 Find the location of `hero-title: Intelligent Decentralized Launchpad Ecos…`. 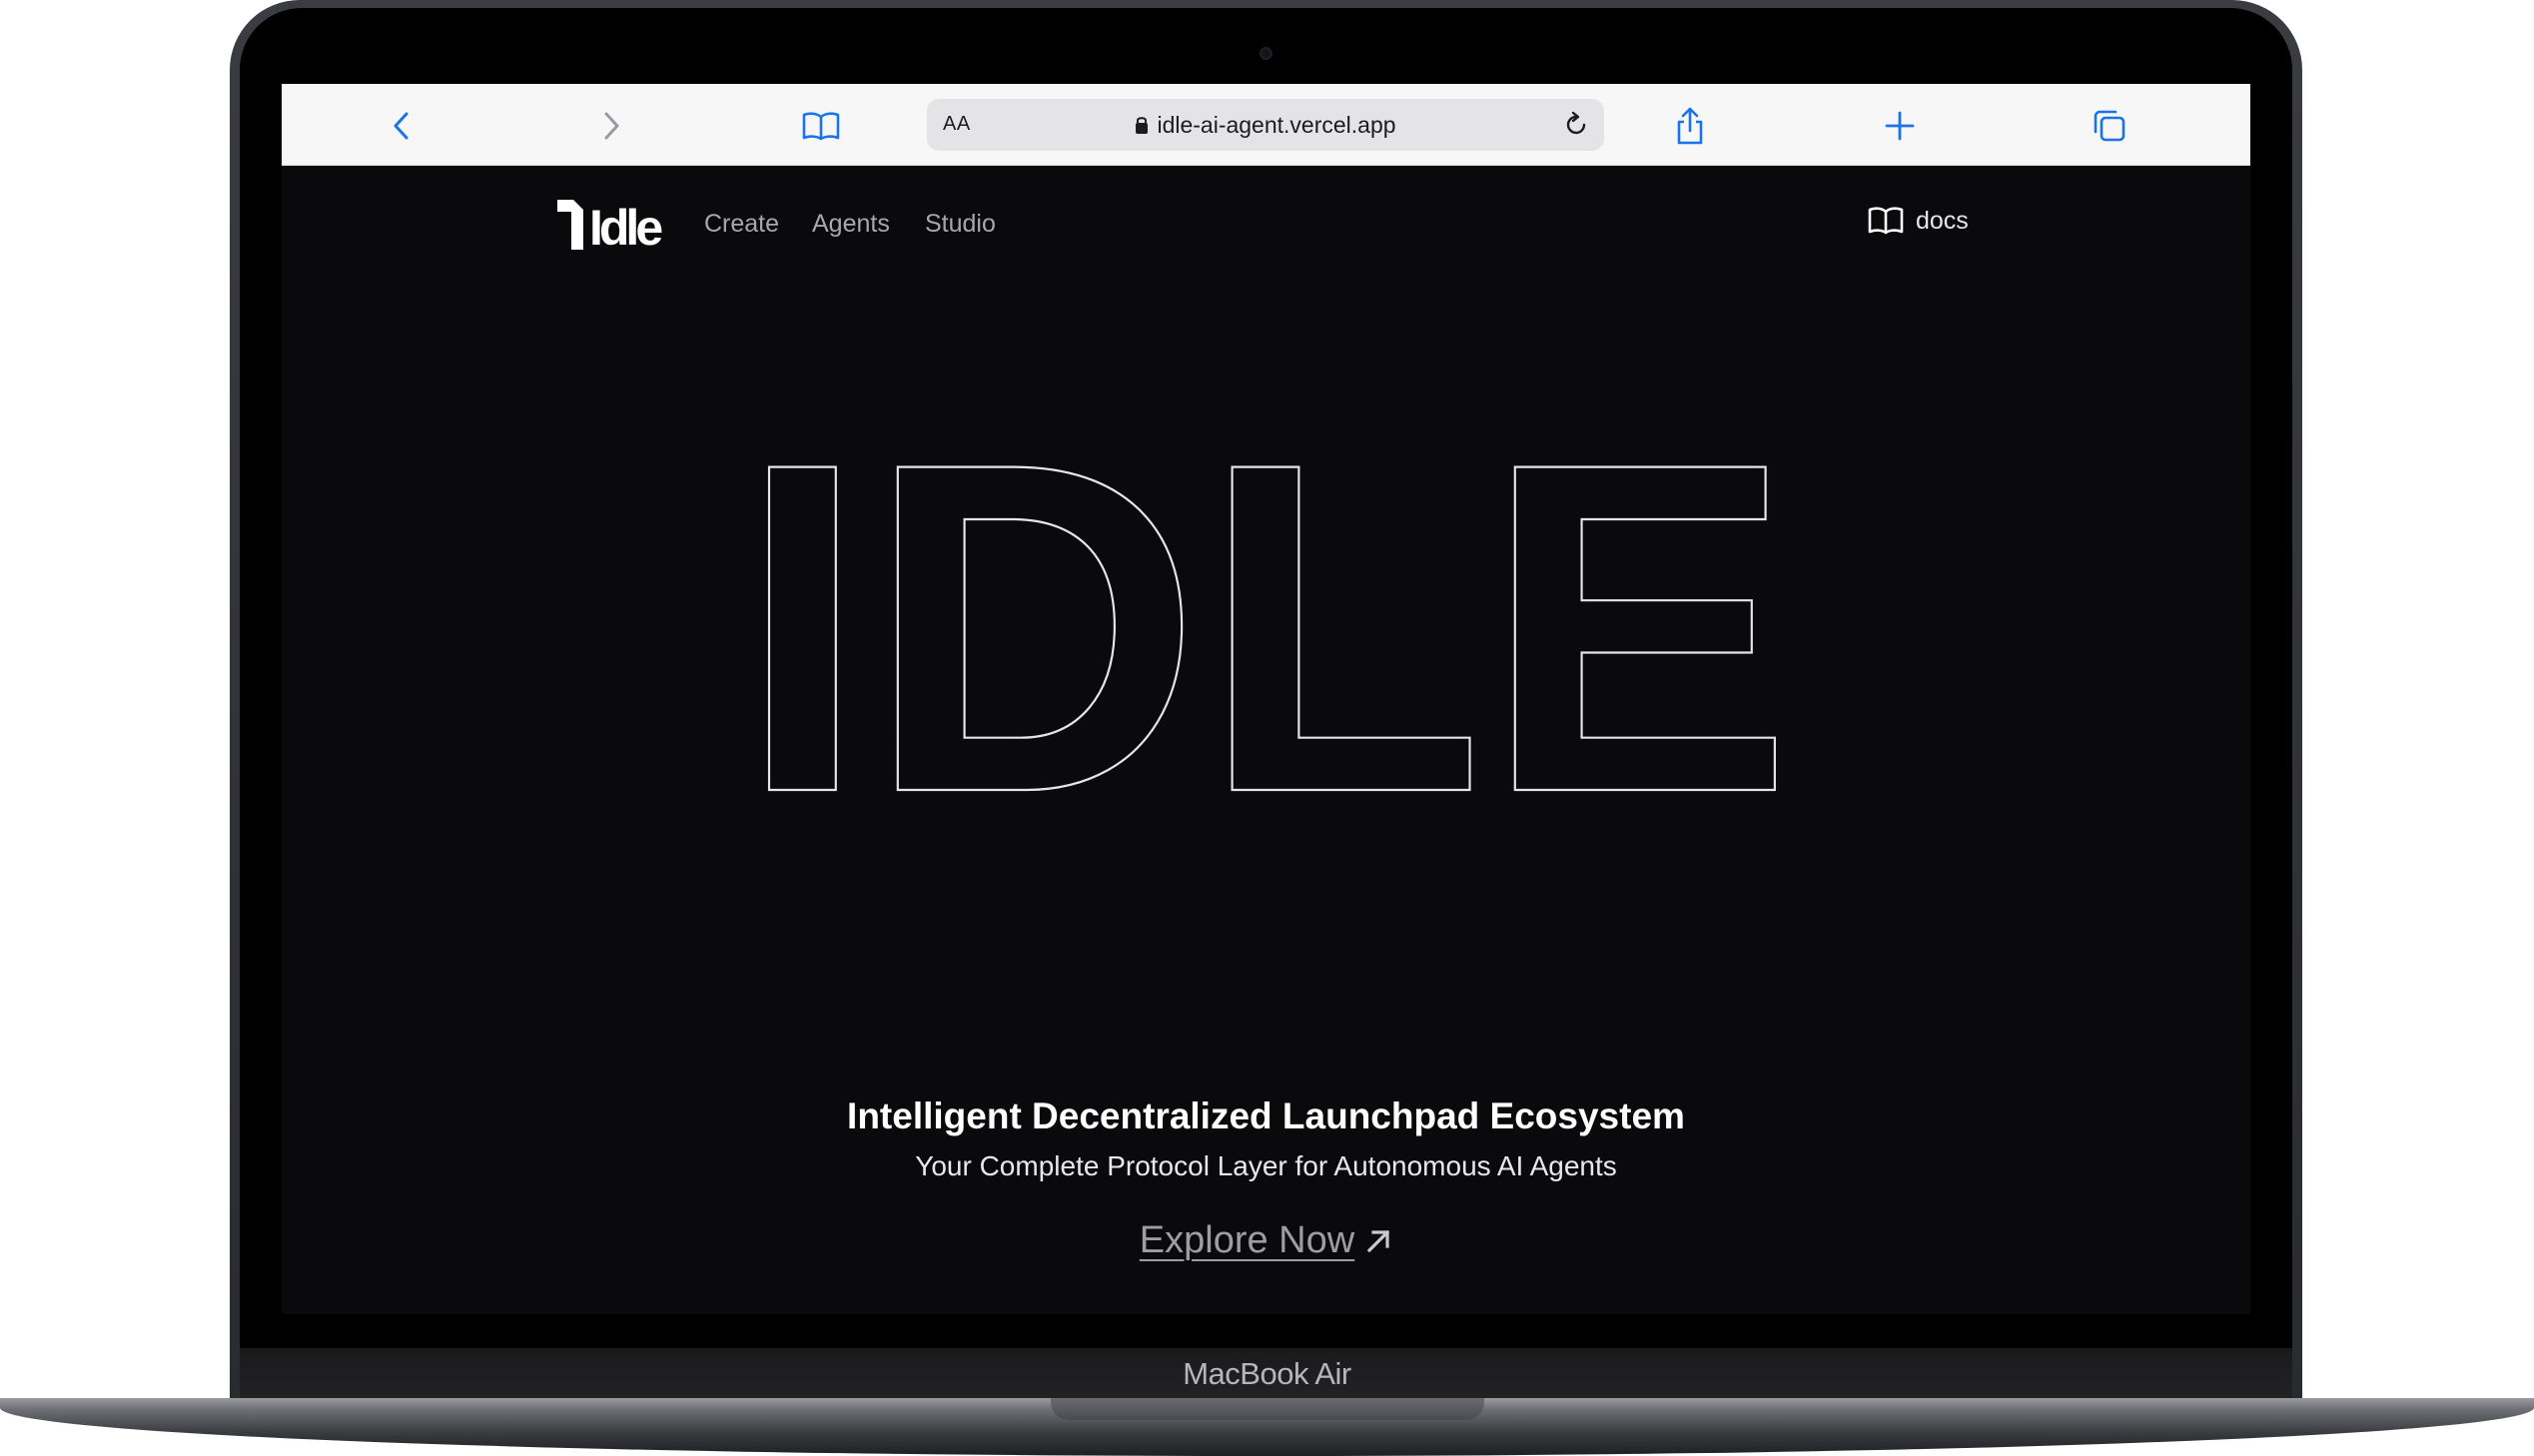

hero-title: Intelligent Decentralized Launchpad Ecos… is located at coordinates (1266, 1115).